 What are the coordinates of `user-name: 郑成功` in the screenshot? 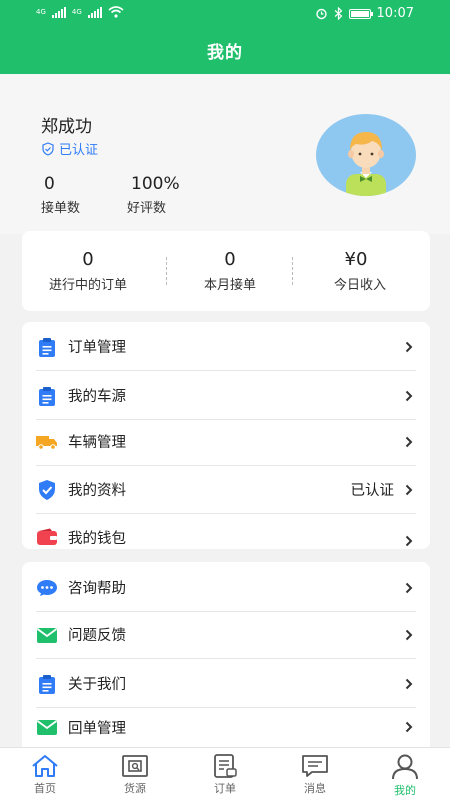 It's located at (66, 127).